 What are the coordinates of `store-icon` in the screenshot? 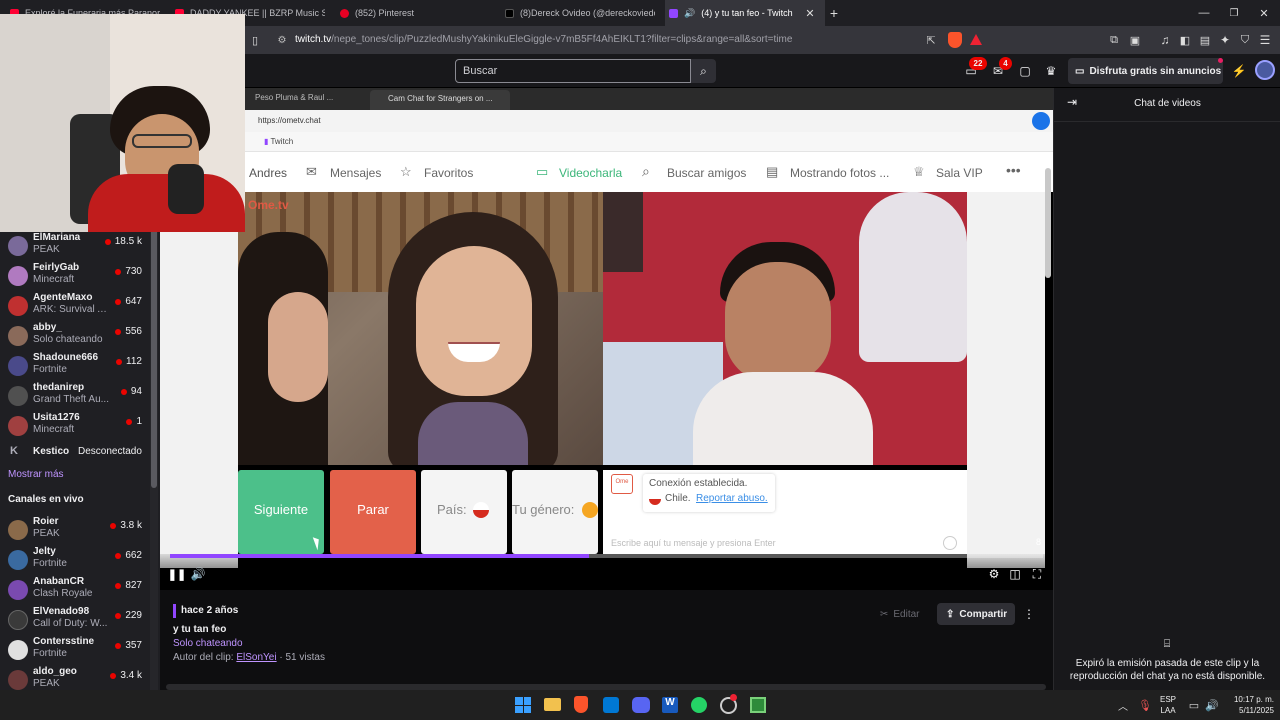 It's located at (611, 705).